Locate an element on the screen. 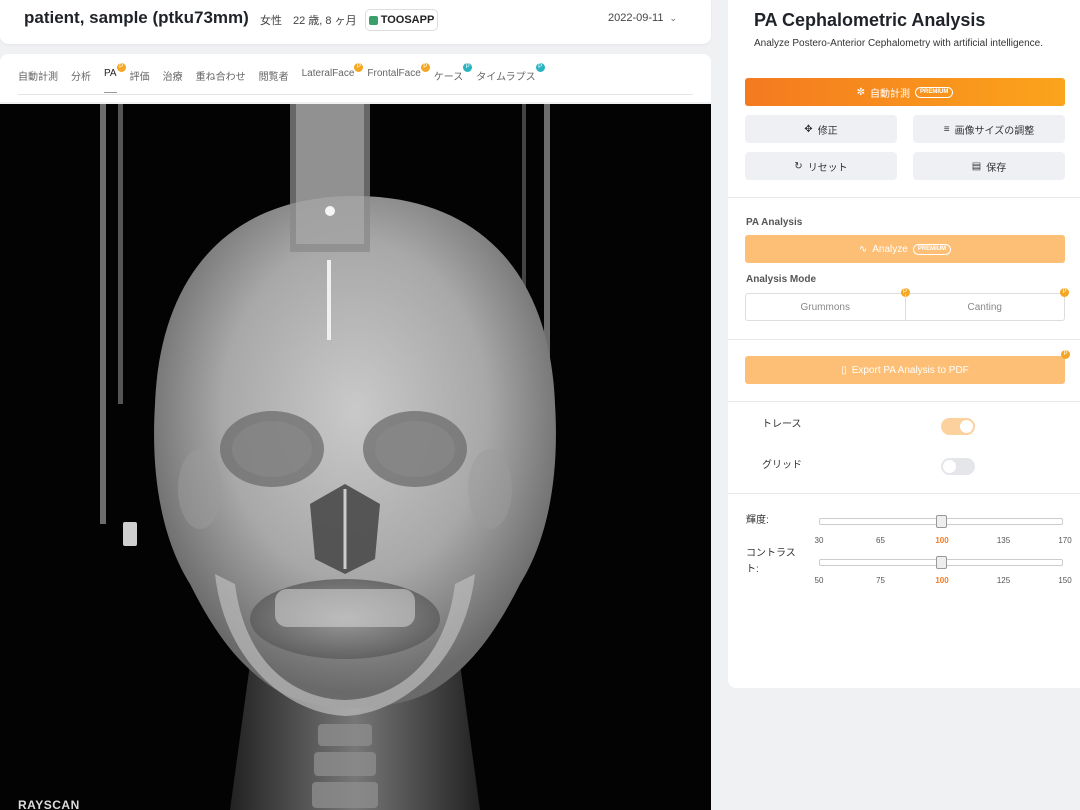 The width and height of the screenshot is (1080, 810). export-pdf-button: ▯ Export PA Analysis to PDF P is located at coordinates (907, 367).